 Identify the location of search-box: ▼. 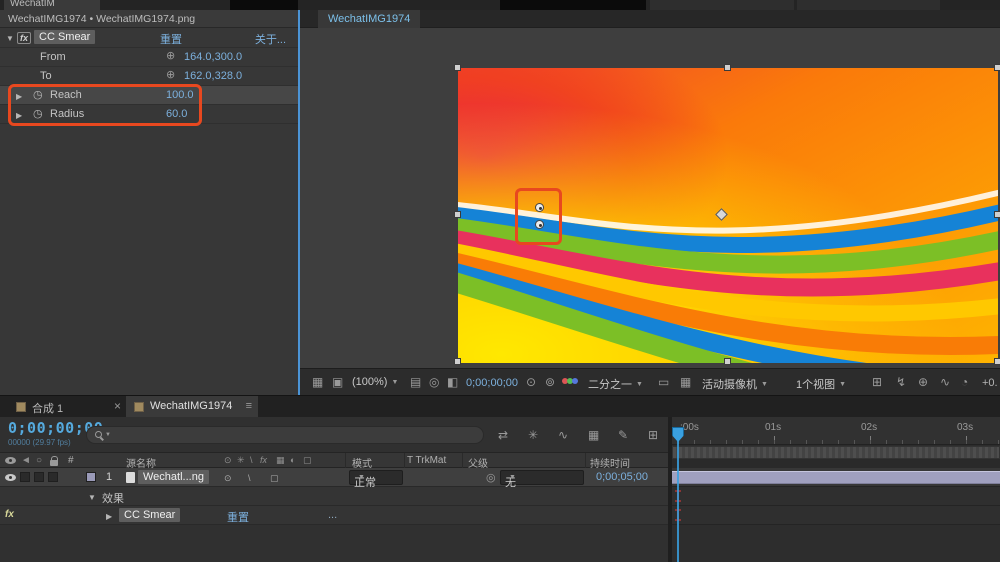
(285, 435).